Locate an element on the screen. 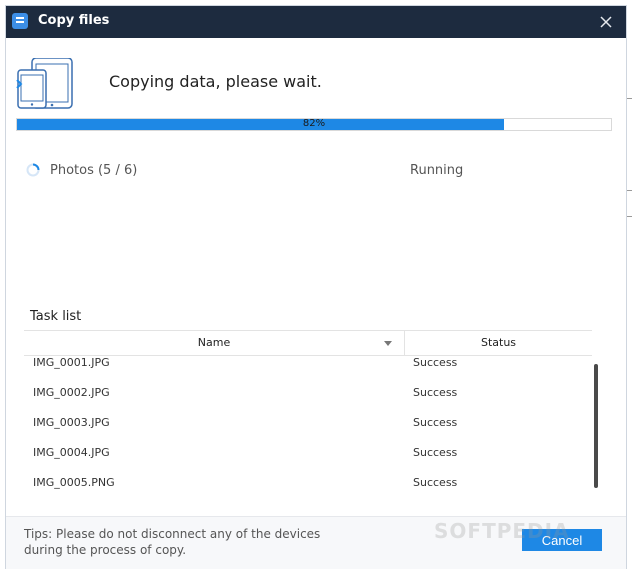 The image size is (632, 572). close-icon is located at coordinates (606, 22).